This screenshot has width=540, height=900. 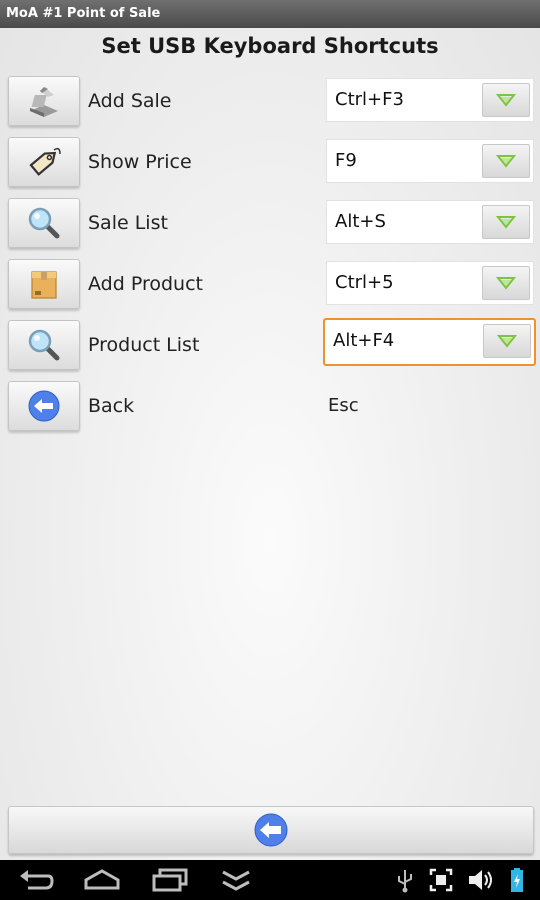 I want to click on shortcut-row-add-sale: Add Sale Ctrl+F3, so click(x=270, y=102).